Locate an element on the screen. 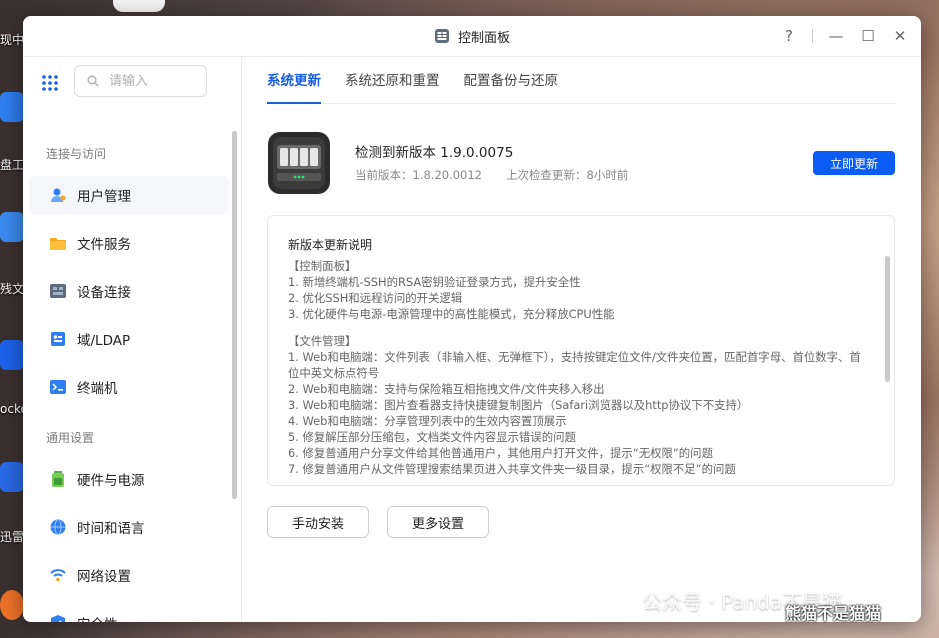 This screenshot has height=638, width=939. version-info: 当前版本：1.8.20.0012 上次检查更新：8小时前 is located at coordinates (491, 175).